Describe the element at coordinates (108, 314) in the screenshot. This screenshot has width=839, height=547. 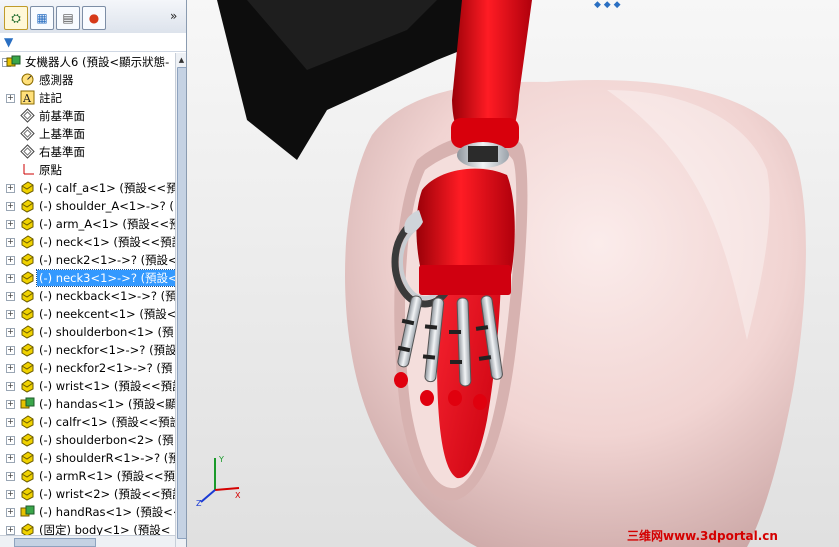
I see `tree-item-label: (-) neekcent<1> (預設<` at that location.